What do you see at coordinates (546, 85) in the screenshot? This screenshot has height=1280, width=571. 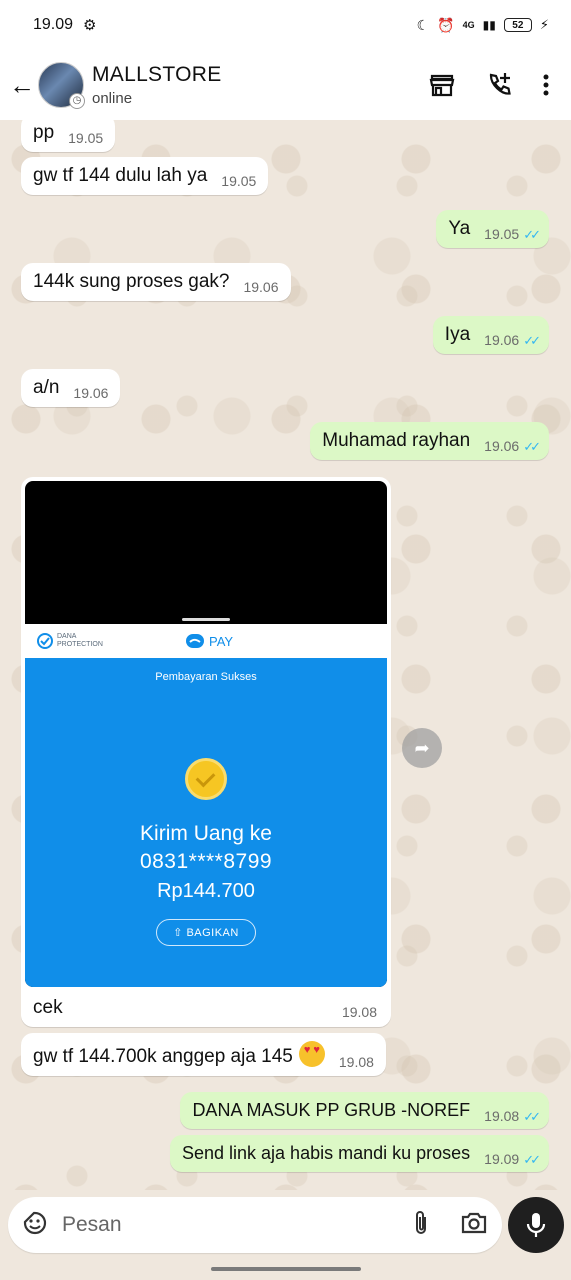 I see `more-options-icon` at bounding box center [546, 85].